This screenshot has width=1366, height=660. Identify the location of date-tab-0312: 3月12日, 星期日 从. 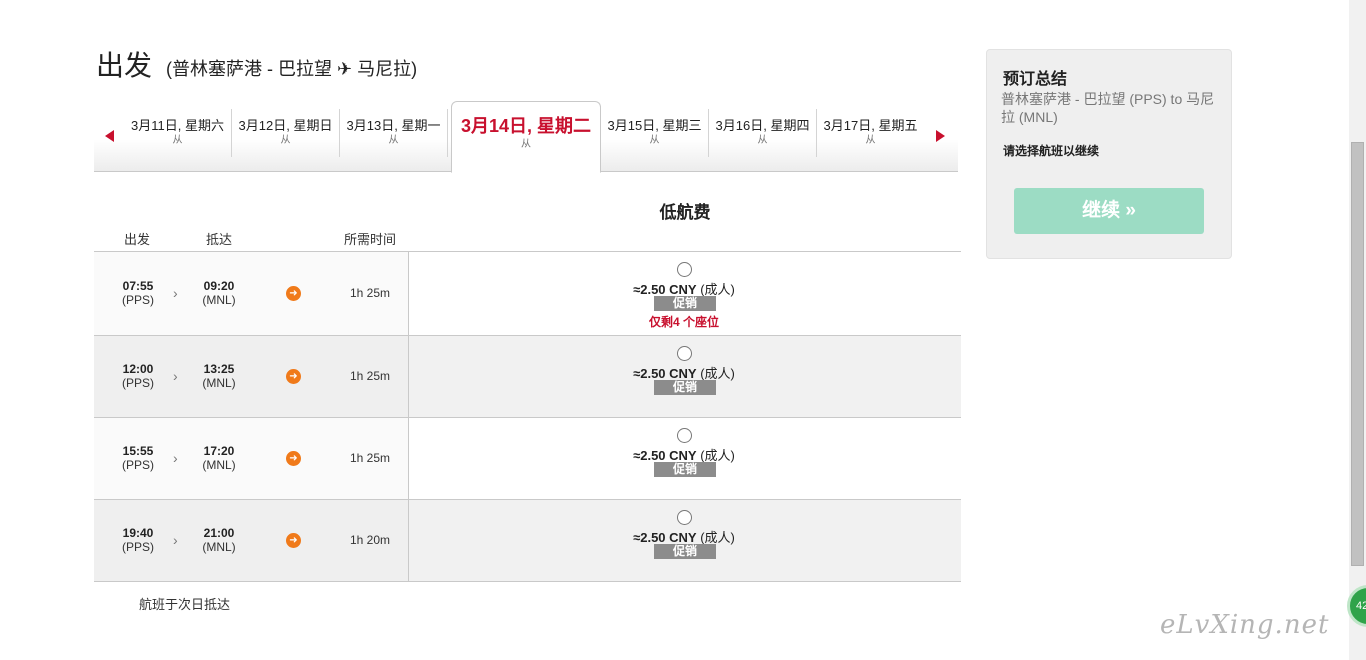
(286, 133).